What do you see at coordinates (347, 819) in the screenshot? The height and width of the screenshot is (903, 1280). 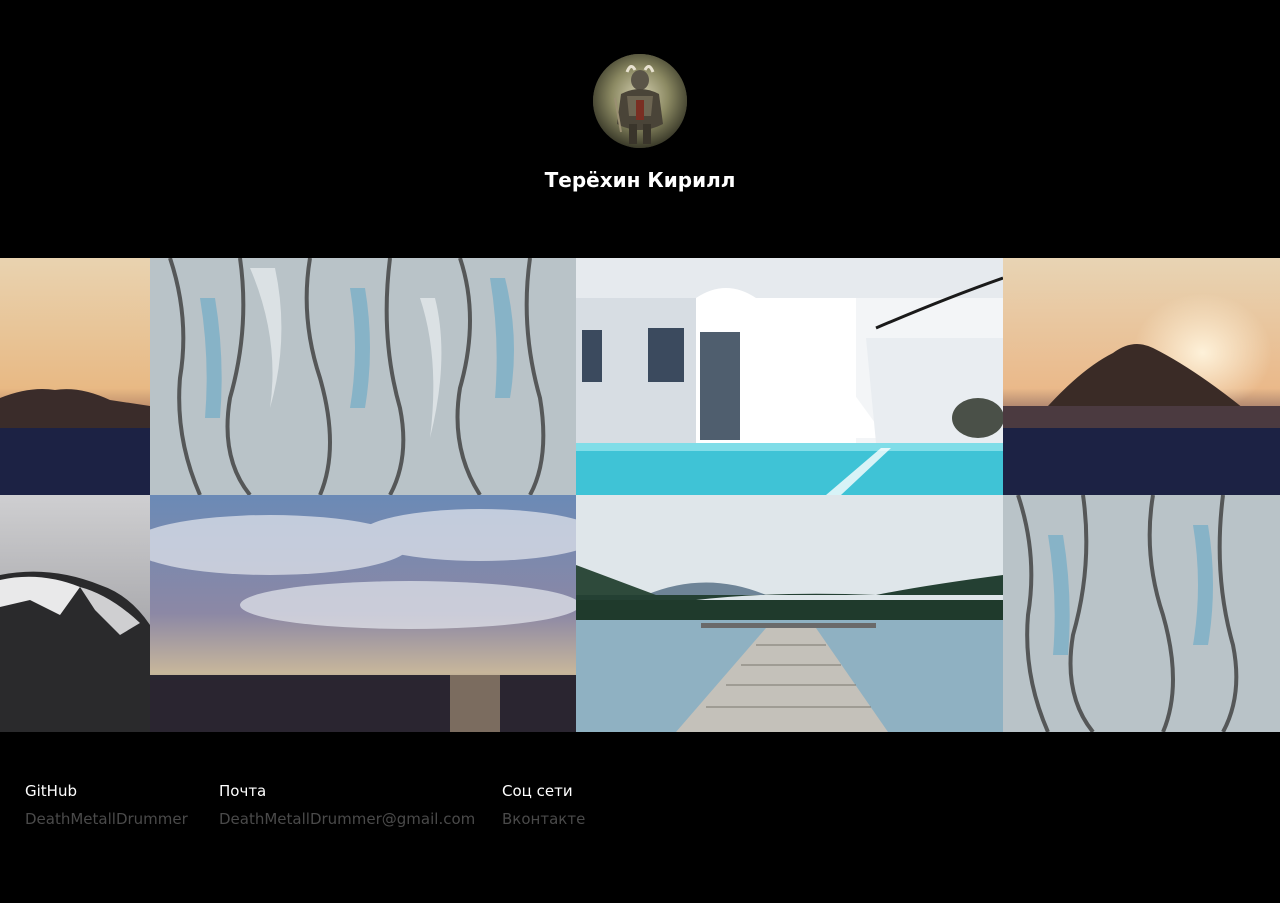 I see `email-link: DeathMetallDrummer@gmail.com` at bounding box center [347, 819].